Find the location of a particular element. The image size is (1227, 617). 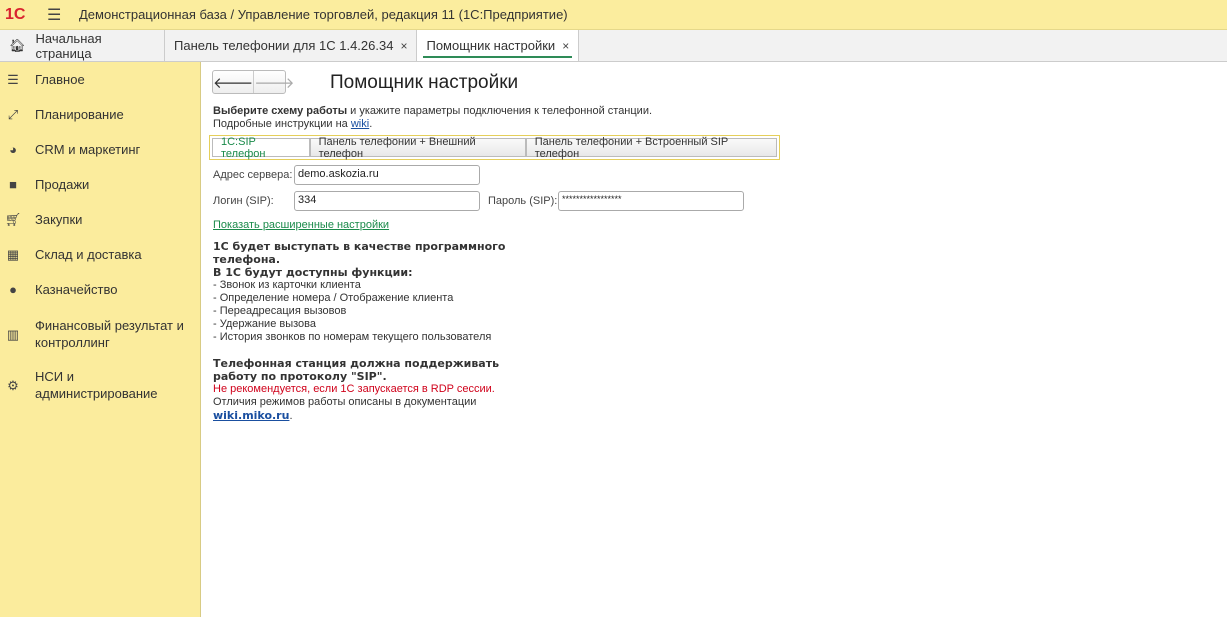

tab-telephony-panel: Панель телефонии для 1С 1.4.26.34 × is located at coordinates (291, 45).